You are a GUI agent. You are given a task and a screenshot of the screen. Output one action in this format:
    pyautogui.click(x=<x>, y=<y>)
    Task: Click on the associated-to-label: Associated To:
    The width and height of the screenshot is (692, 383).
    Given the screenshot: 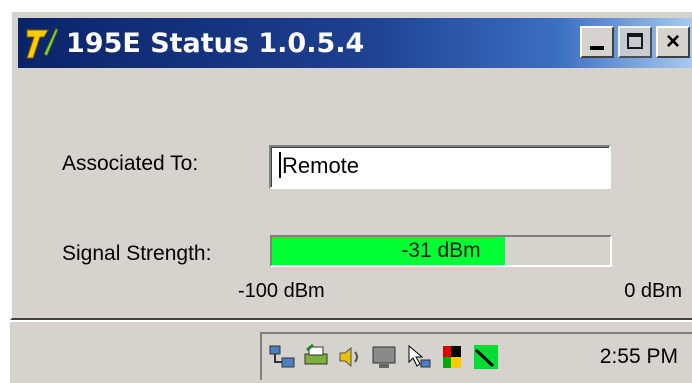 What is the action you would take?
    pyautogui.click(x=130, y=163)
    